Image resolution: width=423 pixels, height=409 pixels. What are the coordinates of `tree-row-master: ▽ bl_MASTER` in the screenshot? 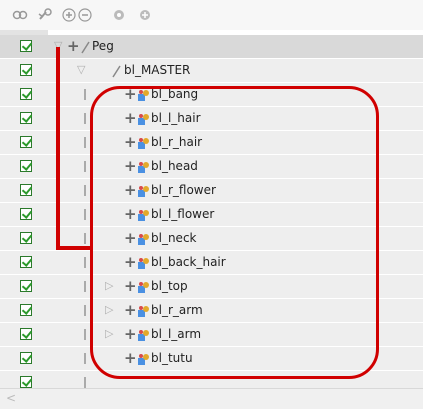 It's located at (211, 71).